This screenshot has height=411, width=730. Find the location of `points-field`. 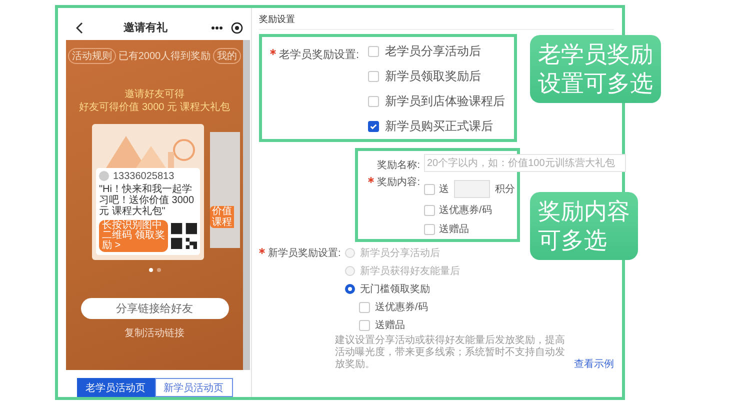

points-field is located at coordinates (472, 189).